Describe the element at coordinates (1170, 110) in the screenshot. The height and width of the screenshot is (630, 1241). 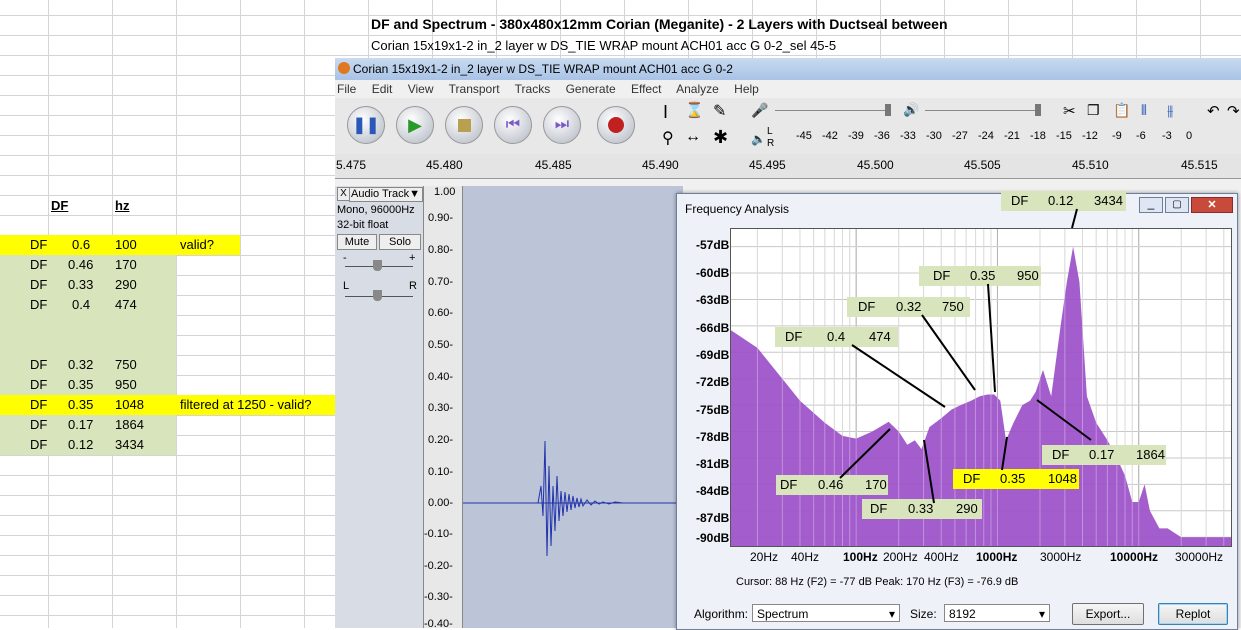
I see `silence-icon: ⫵` at that location.